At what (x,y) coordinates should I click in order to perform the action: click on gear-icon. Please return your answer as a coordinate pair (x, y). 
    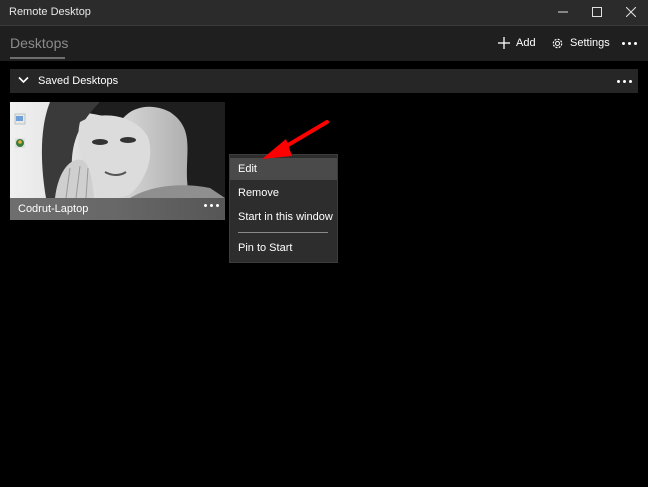
    Looking at the image, I should click on (557, 43).